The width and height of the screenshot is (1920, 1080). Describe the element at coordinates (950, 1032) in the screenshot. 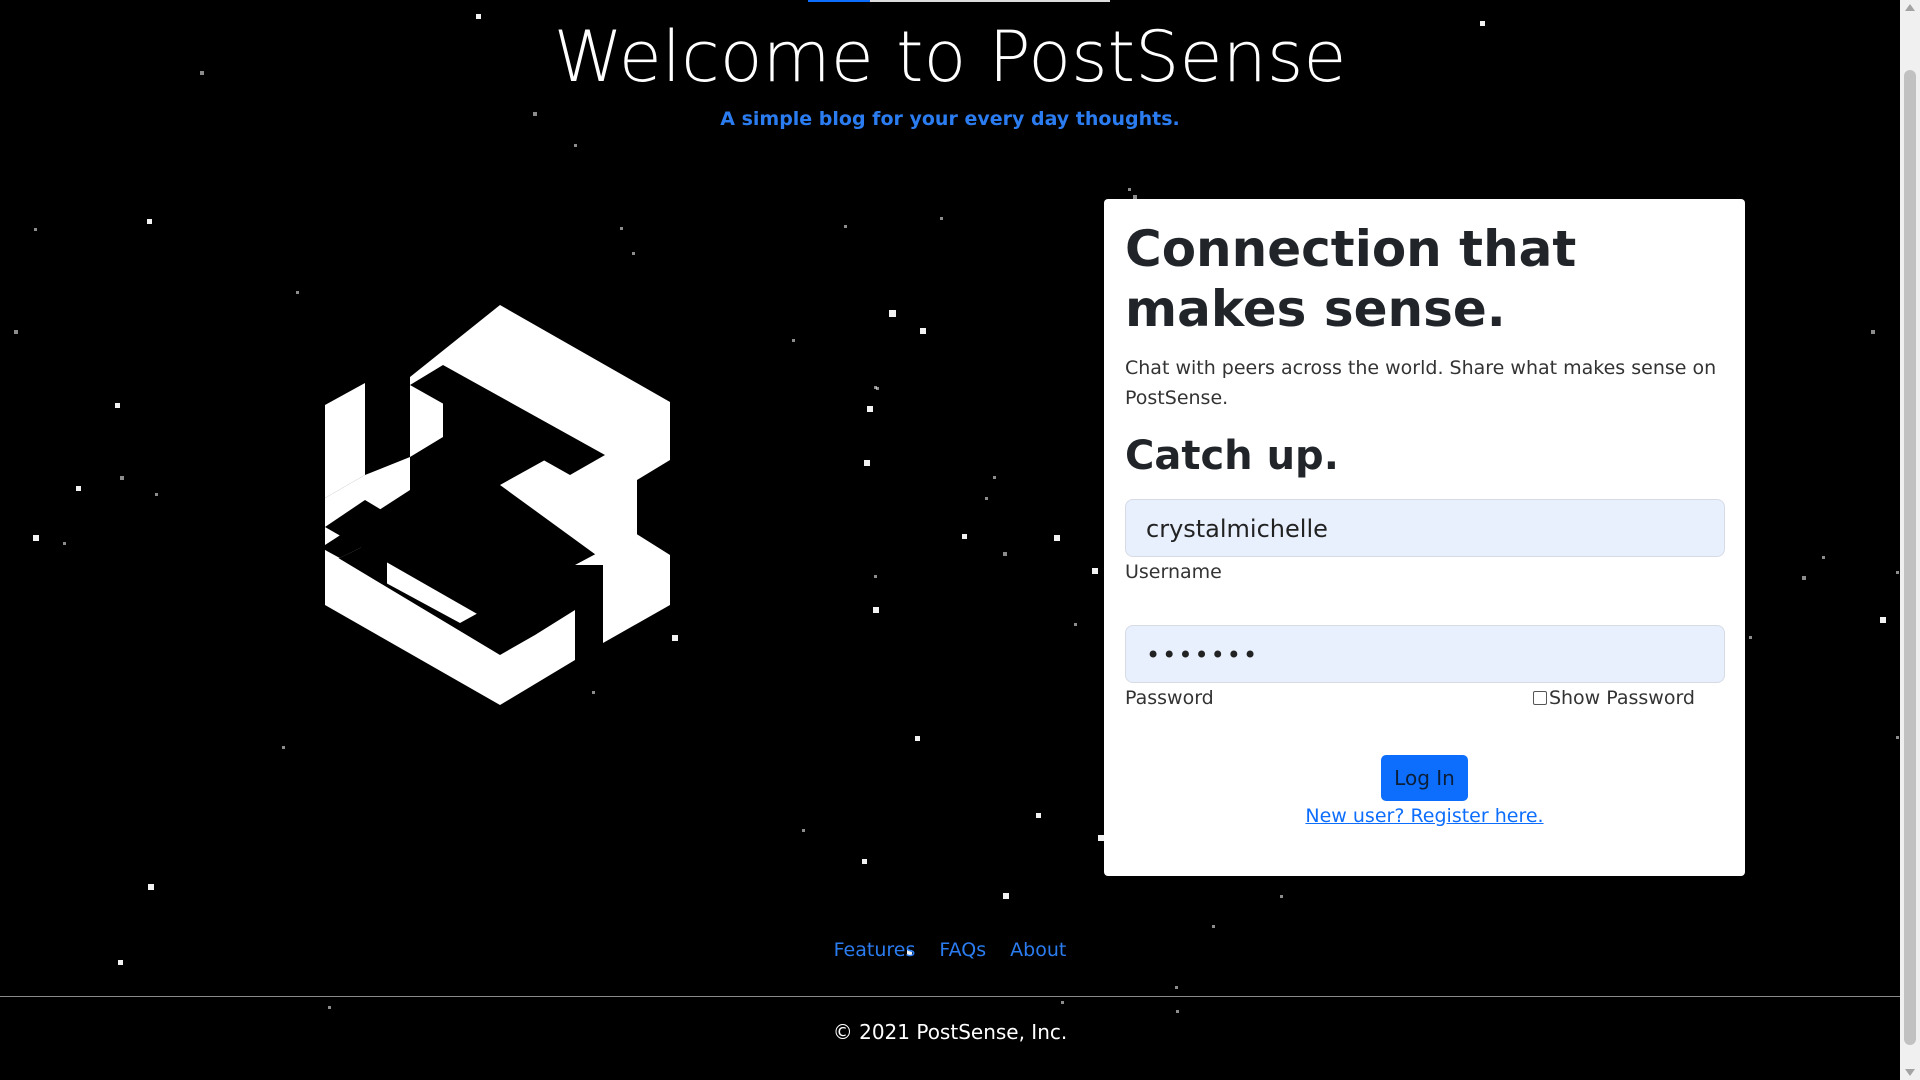

I see `copyright-text: © 2021 PostSense, Inc.` at that location.